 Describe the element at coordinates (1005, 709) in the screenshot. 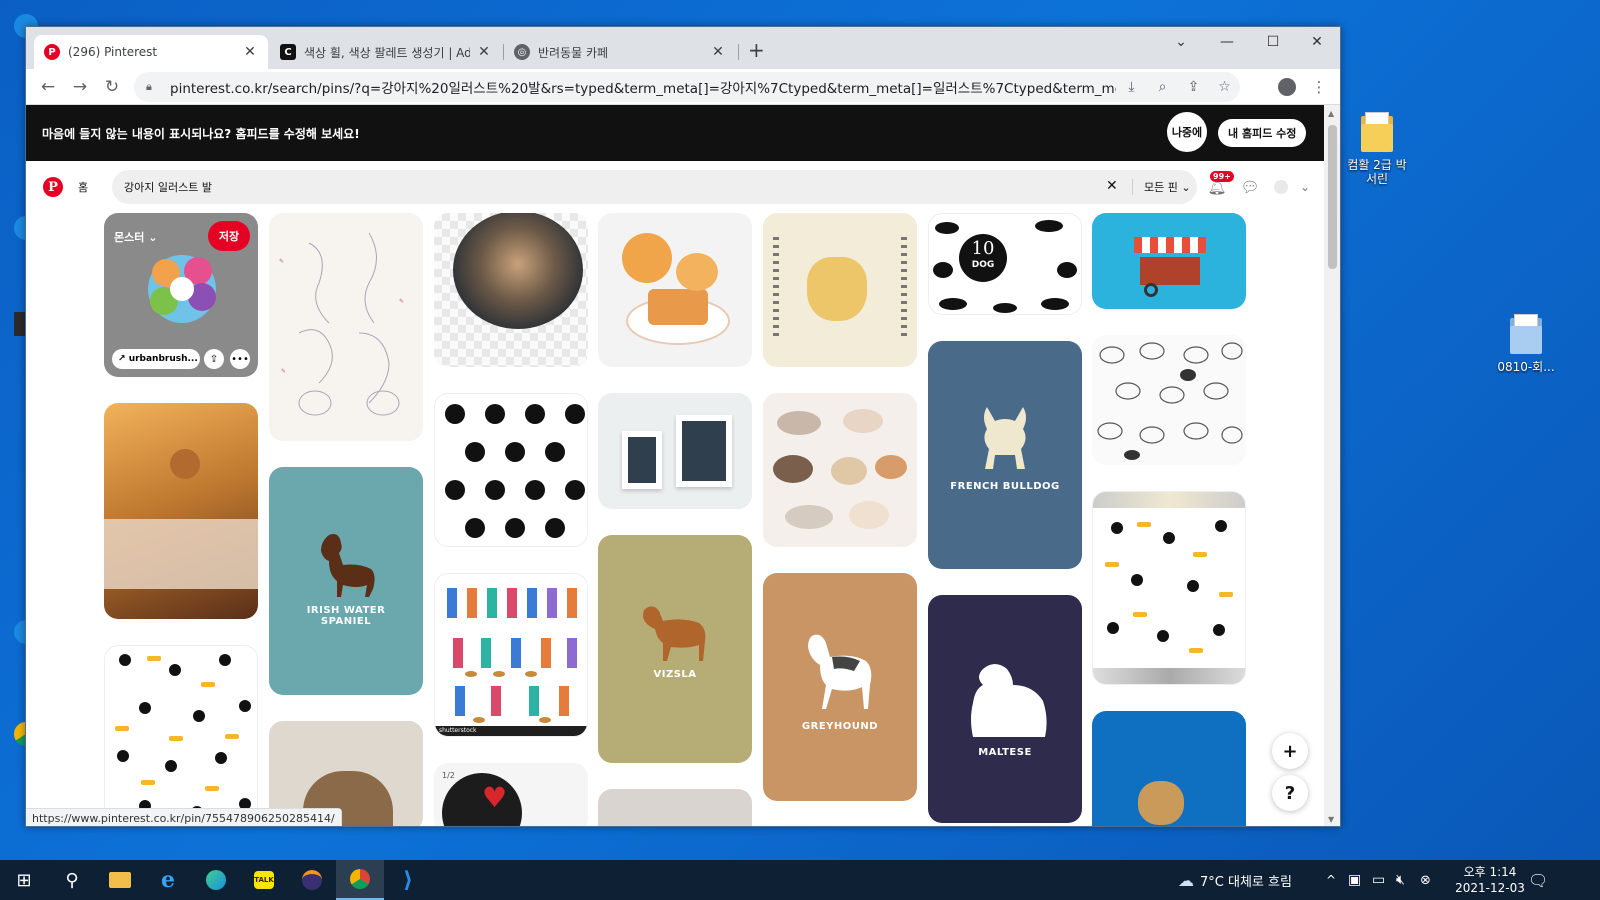

I see `pin-card-maltese: MALTESE` at that location.